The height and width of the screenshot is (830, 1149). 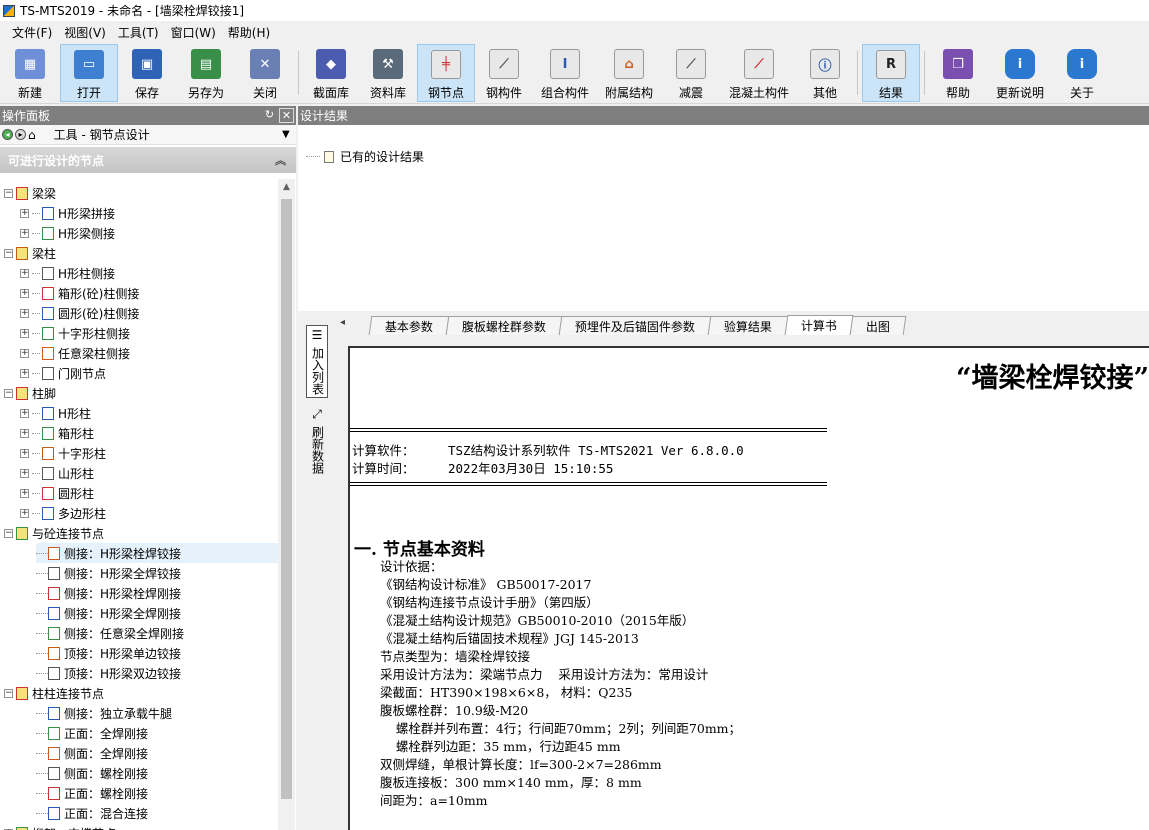 What do you see at coordinates (92, 813) in the screenshot?
I see `tree-item: 正面：混合连接` at bounding box center [92, 813].